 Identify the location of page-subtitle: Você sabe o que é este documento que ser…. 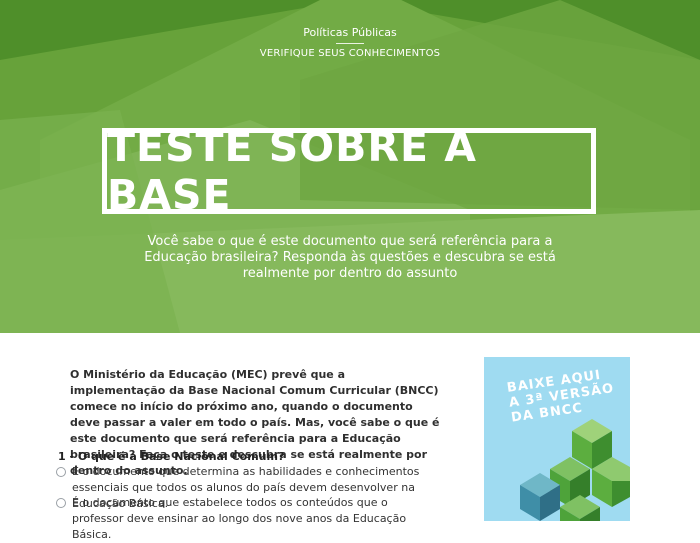
(350, 257).